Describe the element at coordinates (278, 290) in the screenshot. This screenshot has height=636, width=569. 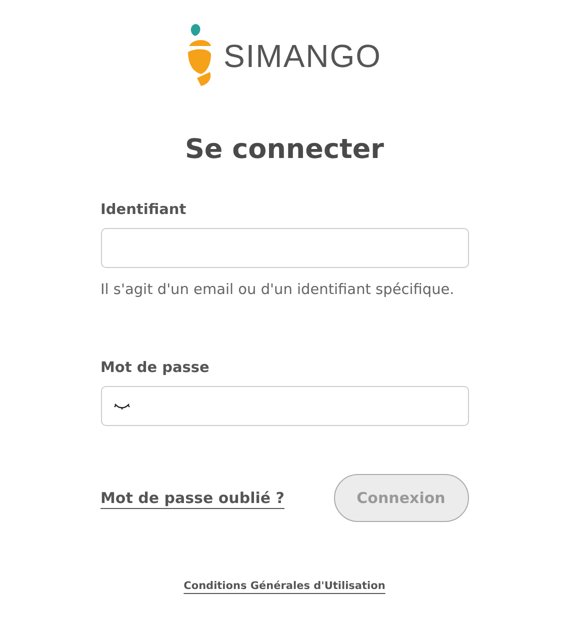
I see `help-text: Il s'agit d'un email ou d'un identifiant spécifique.` at that location.